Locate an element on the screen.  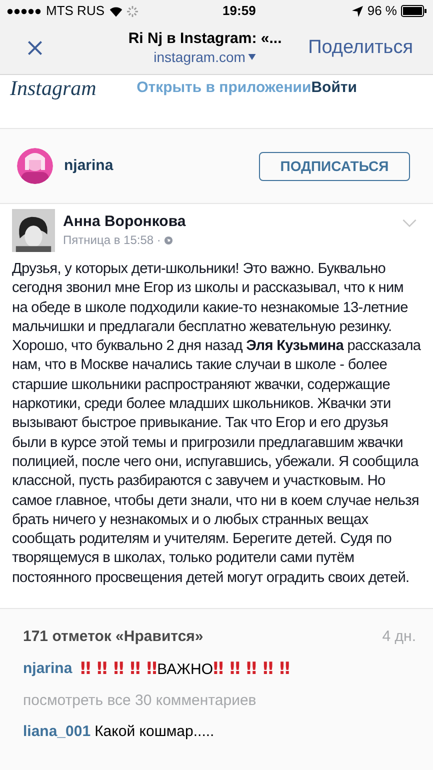
battery-percent: 96 % is located at coordinates (382, 11).